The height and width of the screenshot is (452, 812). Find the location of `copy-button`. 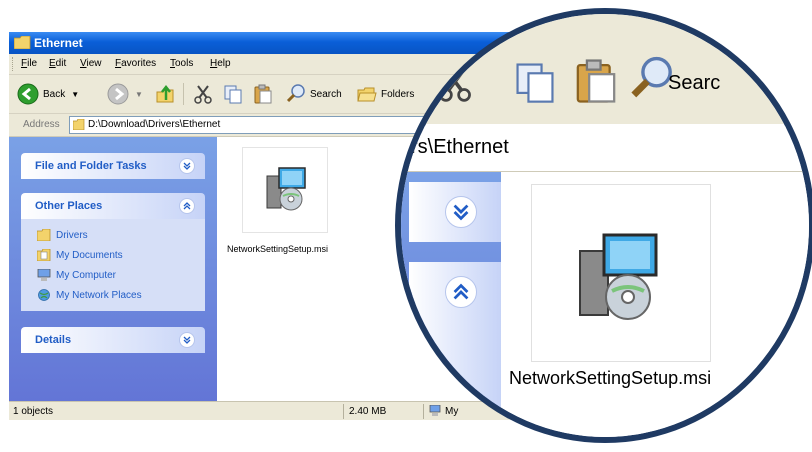

copy-button is located at coordinates (233, 94).